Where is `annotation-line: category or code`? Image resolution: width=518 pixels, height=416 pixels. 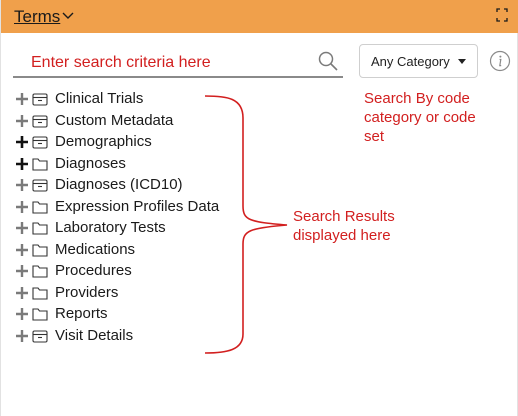
annotation-line: category or code is located at coordinates (420, 117).